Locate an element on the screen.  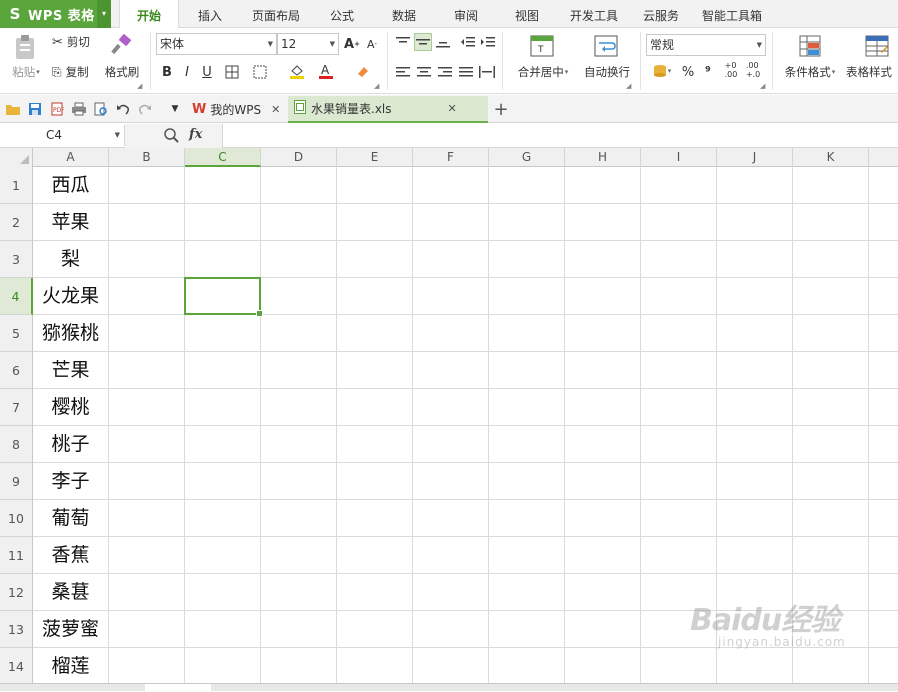
tab-cloud: 云服务 is located at coordinates (661, 14).